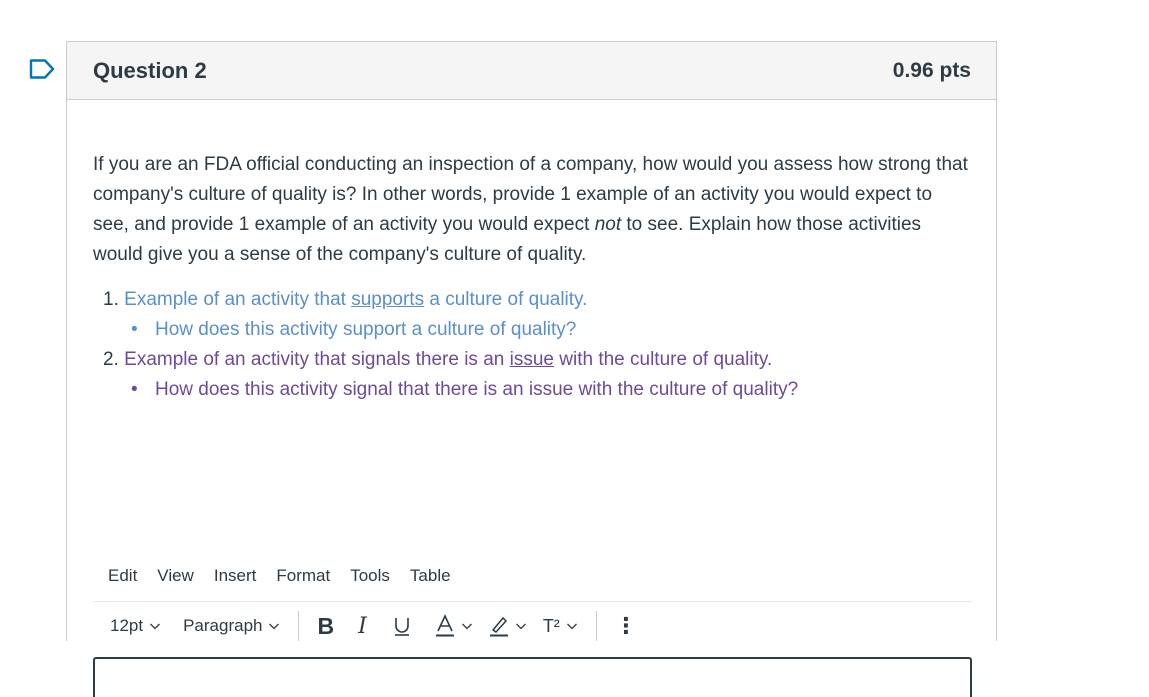  I want to click on menu-insert: Insert, so click(235, 576).